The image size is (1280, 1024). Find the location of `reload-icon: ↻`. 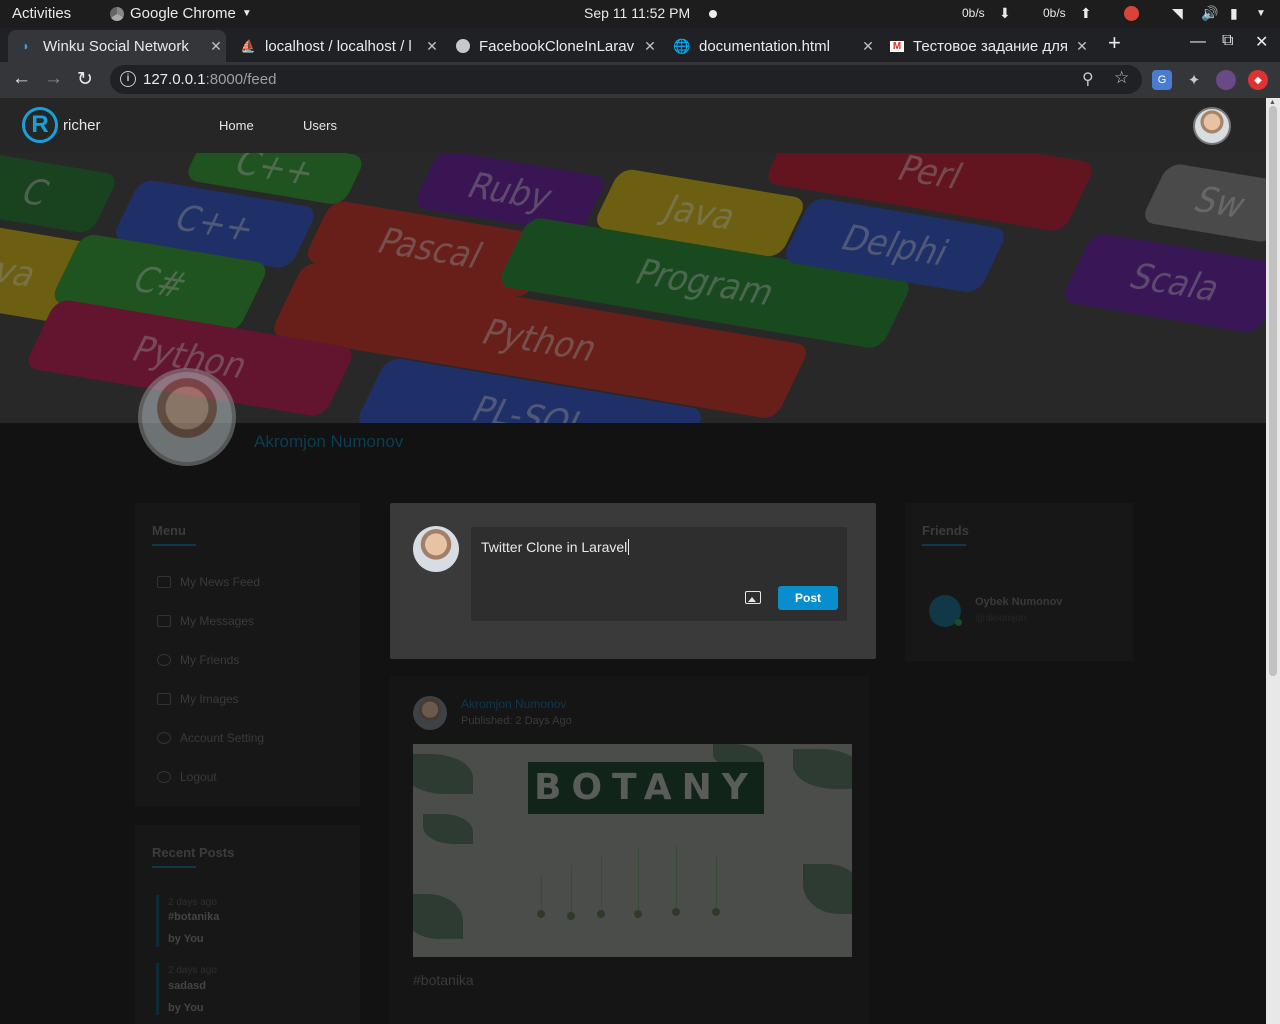

reload-icon: ↻ is located at coordinates (85, 79).